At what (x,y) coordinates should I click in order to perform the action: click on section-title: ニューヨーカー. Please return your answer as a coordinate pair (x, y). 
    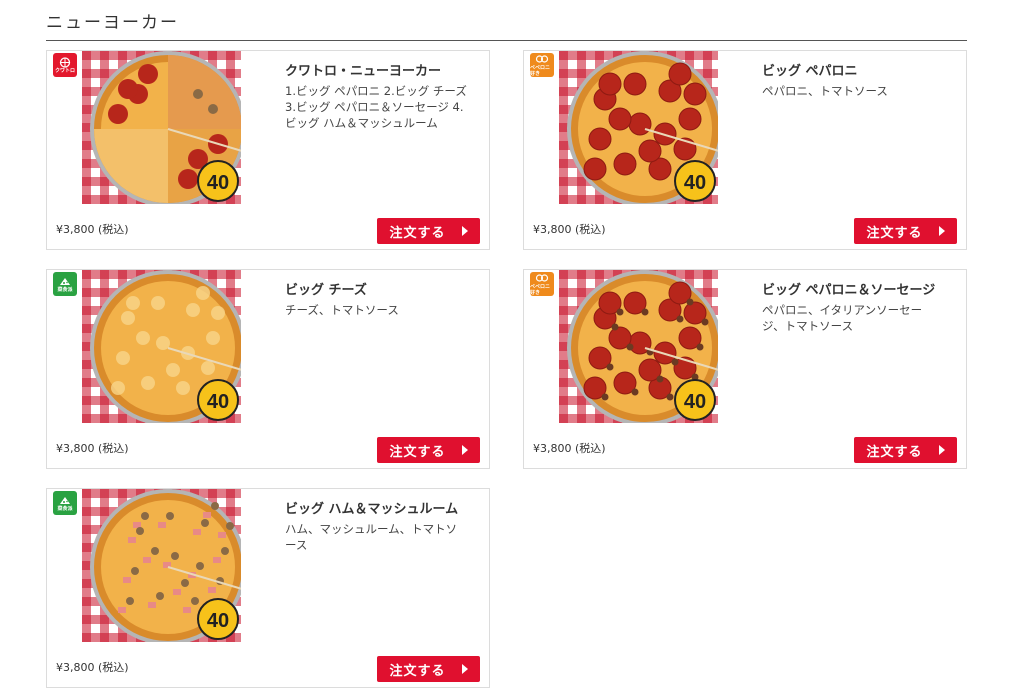
    Looking at the image, I should click on (506, 26).